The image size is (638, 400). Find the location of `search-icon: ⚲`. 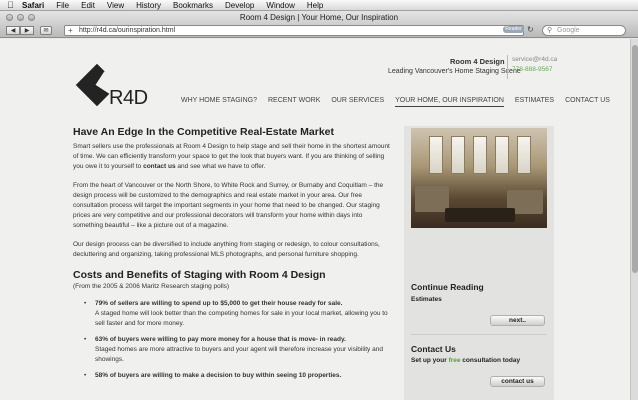

search-icon: ⚲ is located at coordinates (550, 30).